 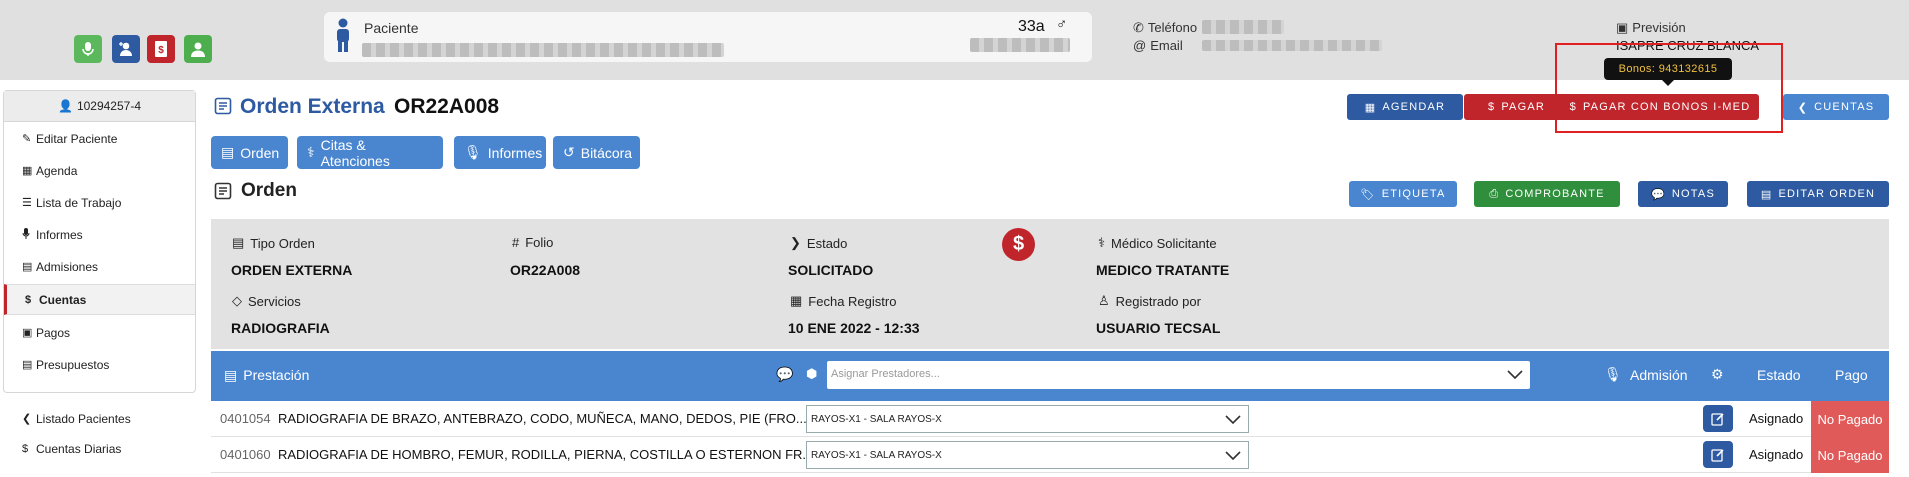 I want to click on tab-orden: ▤ Orden, so click(x=249, y=152).